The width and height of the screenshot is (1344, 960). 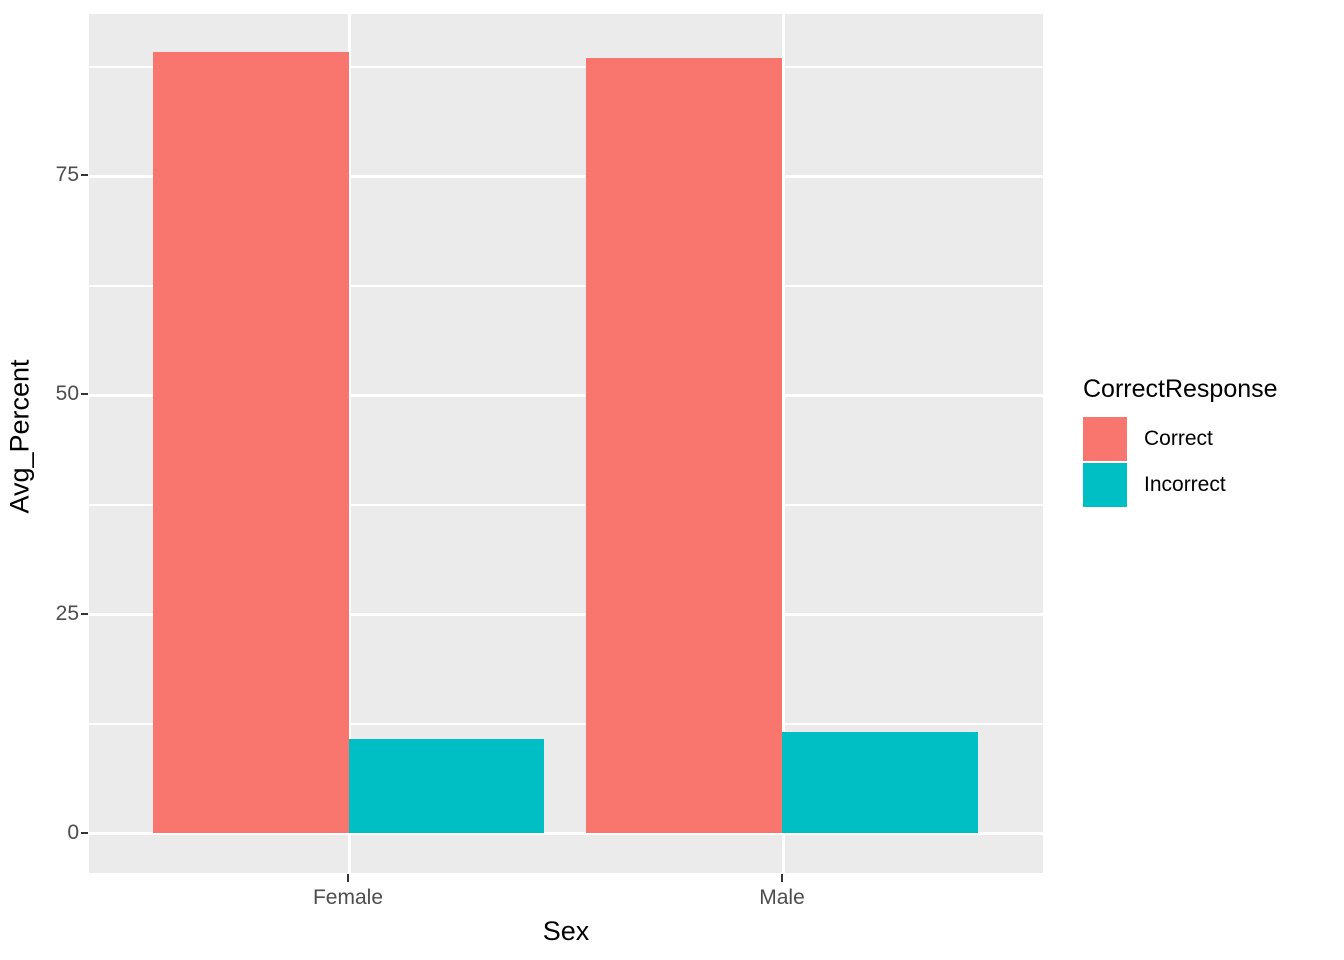 I want to click on bar-female-incorrect, so click(x=446, y=786).